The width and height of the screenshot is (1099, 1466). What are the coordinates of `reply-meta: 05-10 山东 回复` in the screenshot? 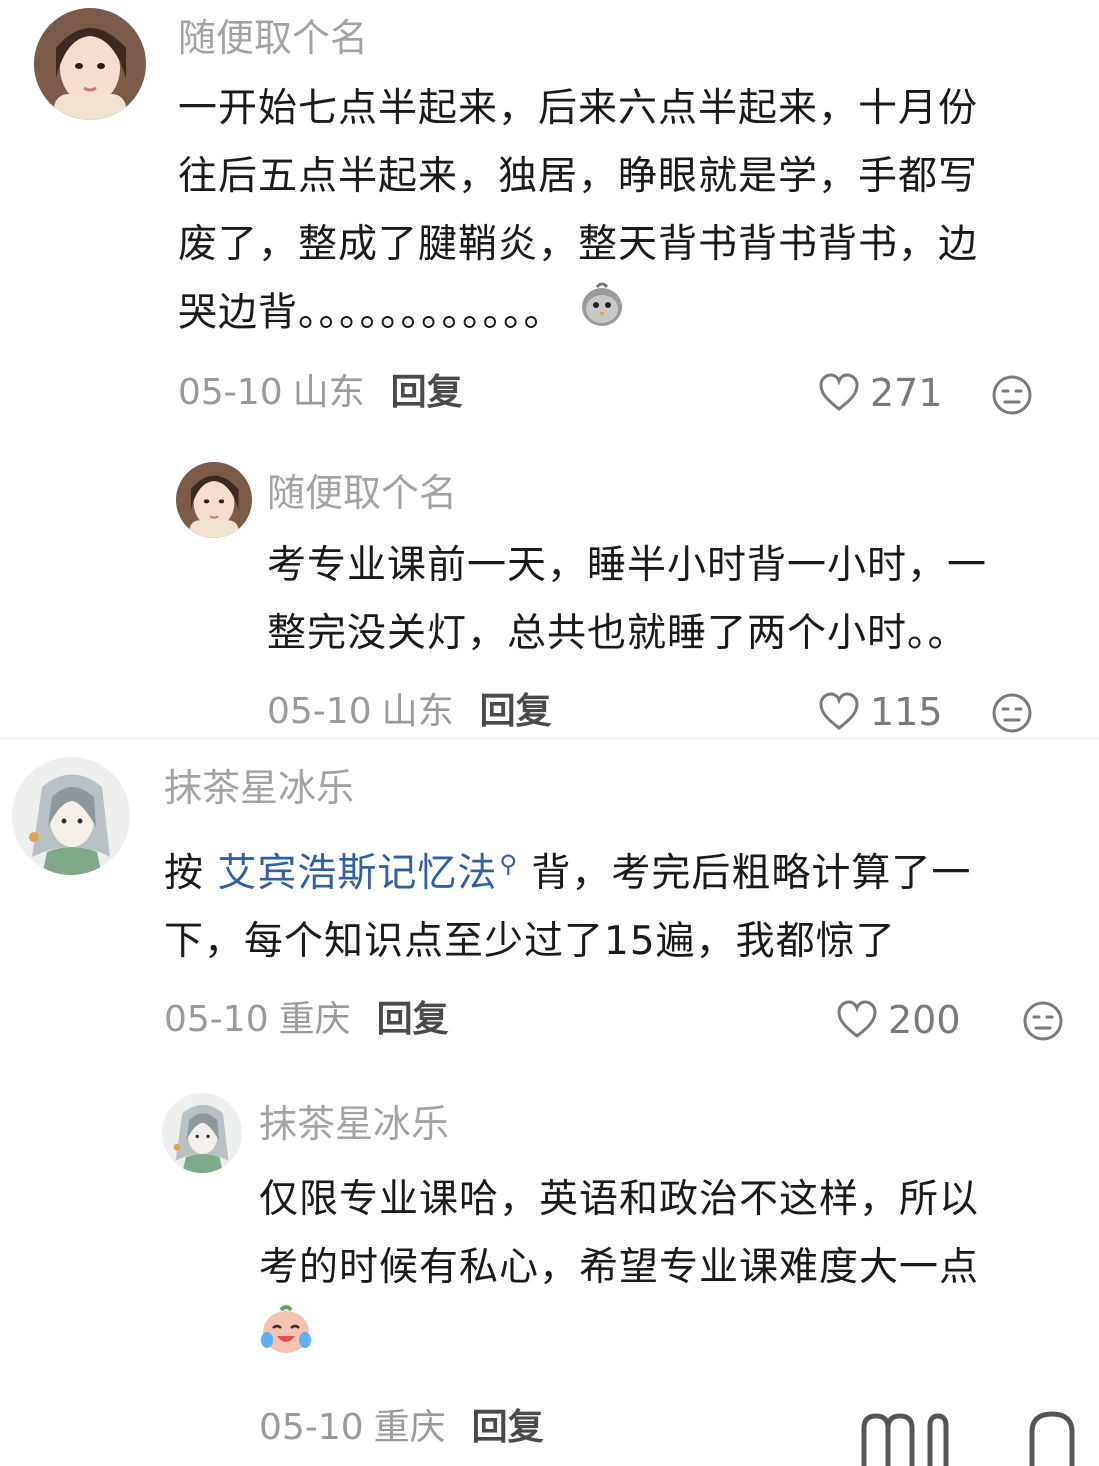 It's located at (409, 712).